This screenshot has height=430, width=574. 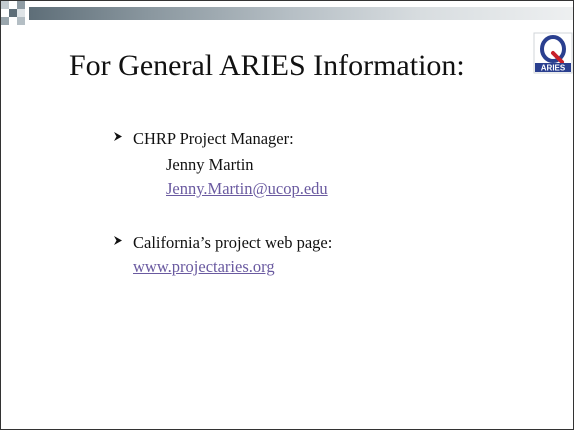 What do you see at coordinates (233, 242) in the screenshot?
I see `web-page-label: California’s project web page:` at bounding box center [233, 242].